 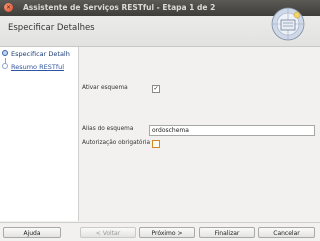 I want to click on current-step-icon, so click(x=5, y=53).